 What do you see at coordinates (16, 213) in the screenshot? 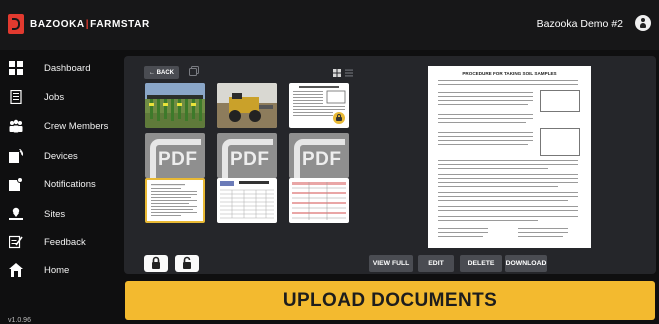
I see `sites-icon` at bounding box center [16, 213].